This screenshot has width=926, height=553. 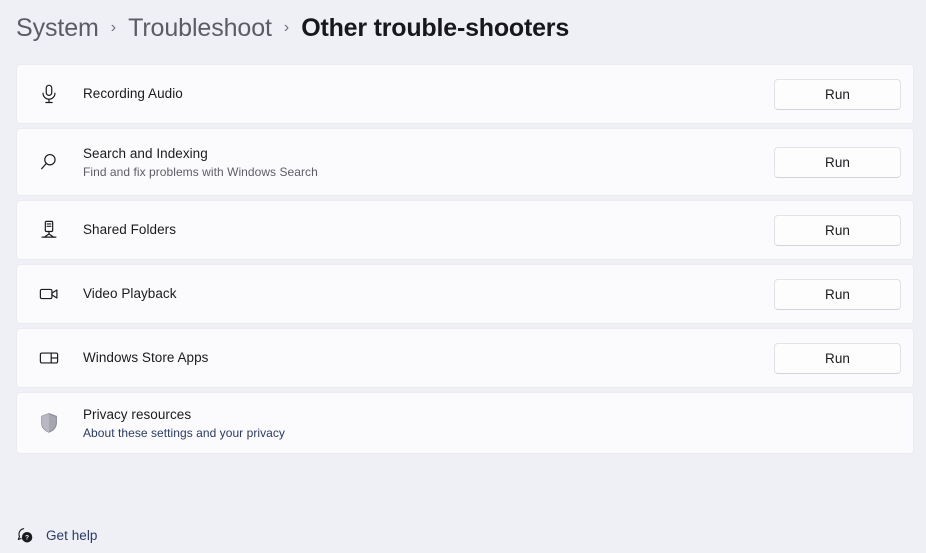 I want to click on store-apps-icon, so click(x=49, y=358).